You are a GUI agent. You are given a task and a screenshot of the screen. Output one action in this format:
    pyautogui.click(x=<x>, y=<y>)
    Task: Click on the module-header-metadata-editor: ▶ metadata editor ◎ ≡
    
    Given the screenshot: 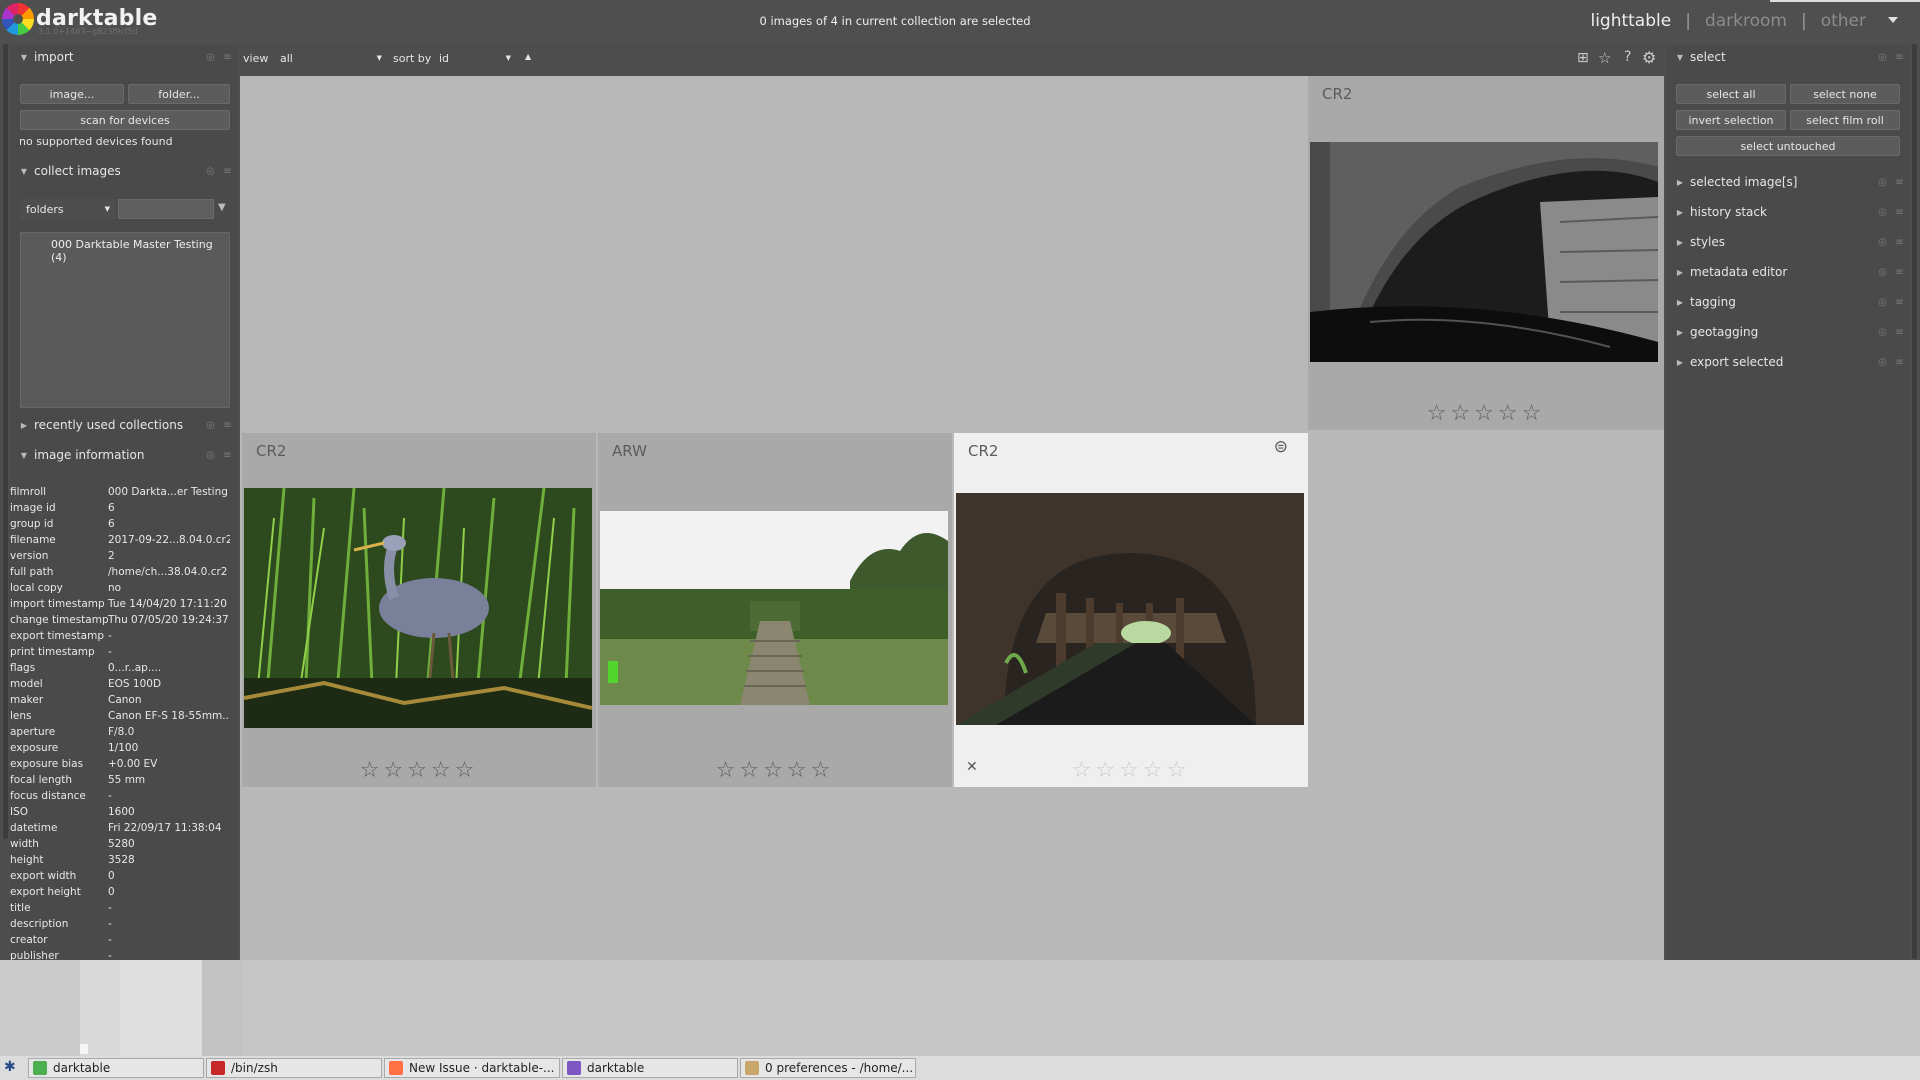 What is the action you would take?
    pyautogui.click(x=1788, y=272)
    